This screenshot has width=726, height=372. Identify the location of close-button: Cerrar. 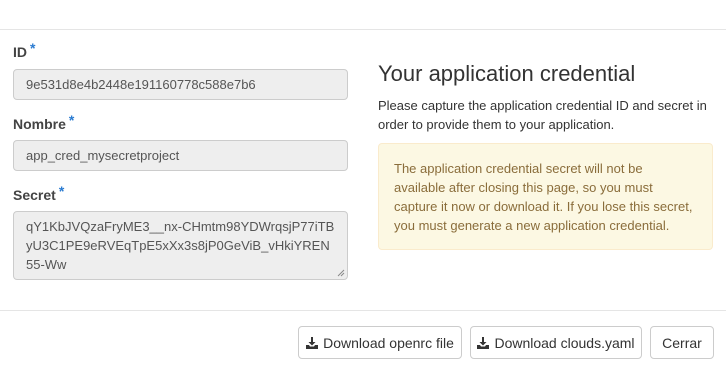
(682, 342).